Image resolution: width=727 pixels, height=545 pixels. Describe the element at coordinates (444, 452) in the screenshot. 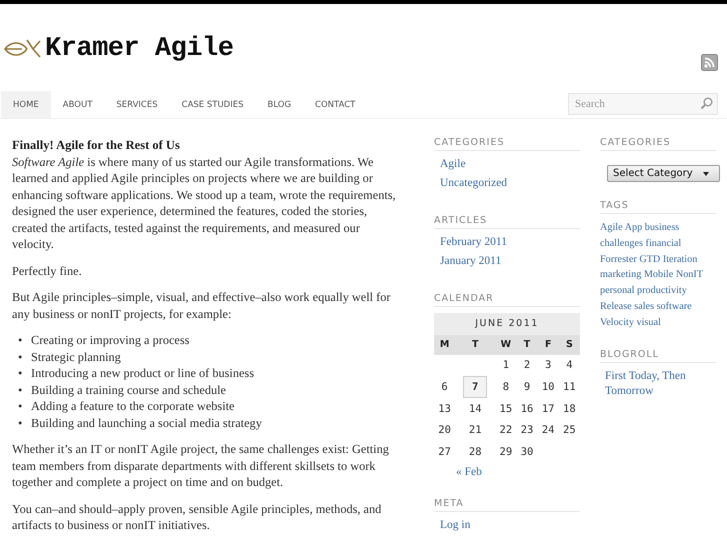

I see `calendar-day: 27` at that location.